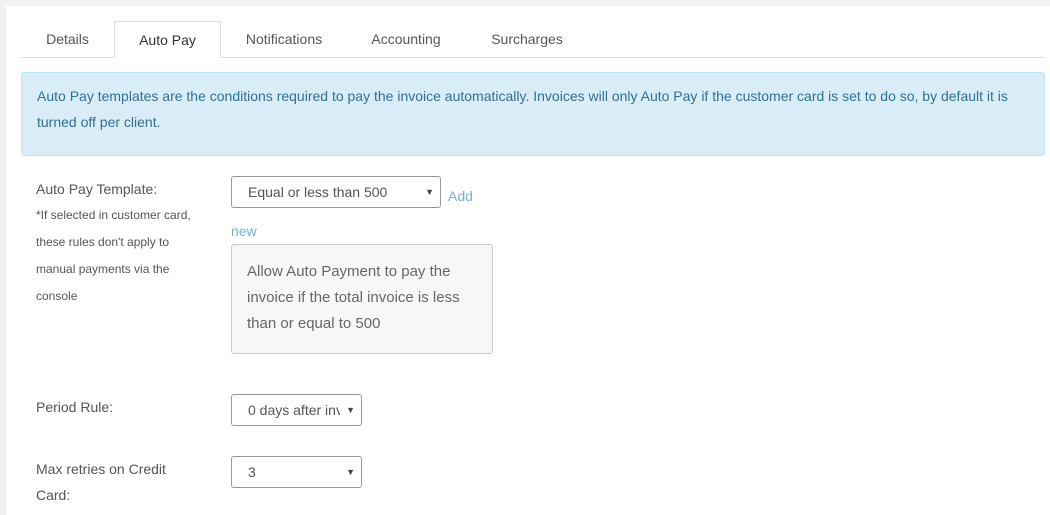  I want to click on tab-details: Details, so click(67, 39).